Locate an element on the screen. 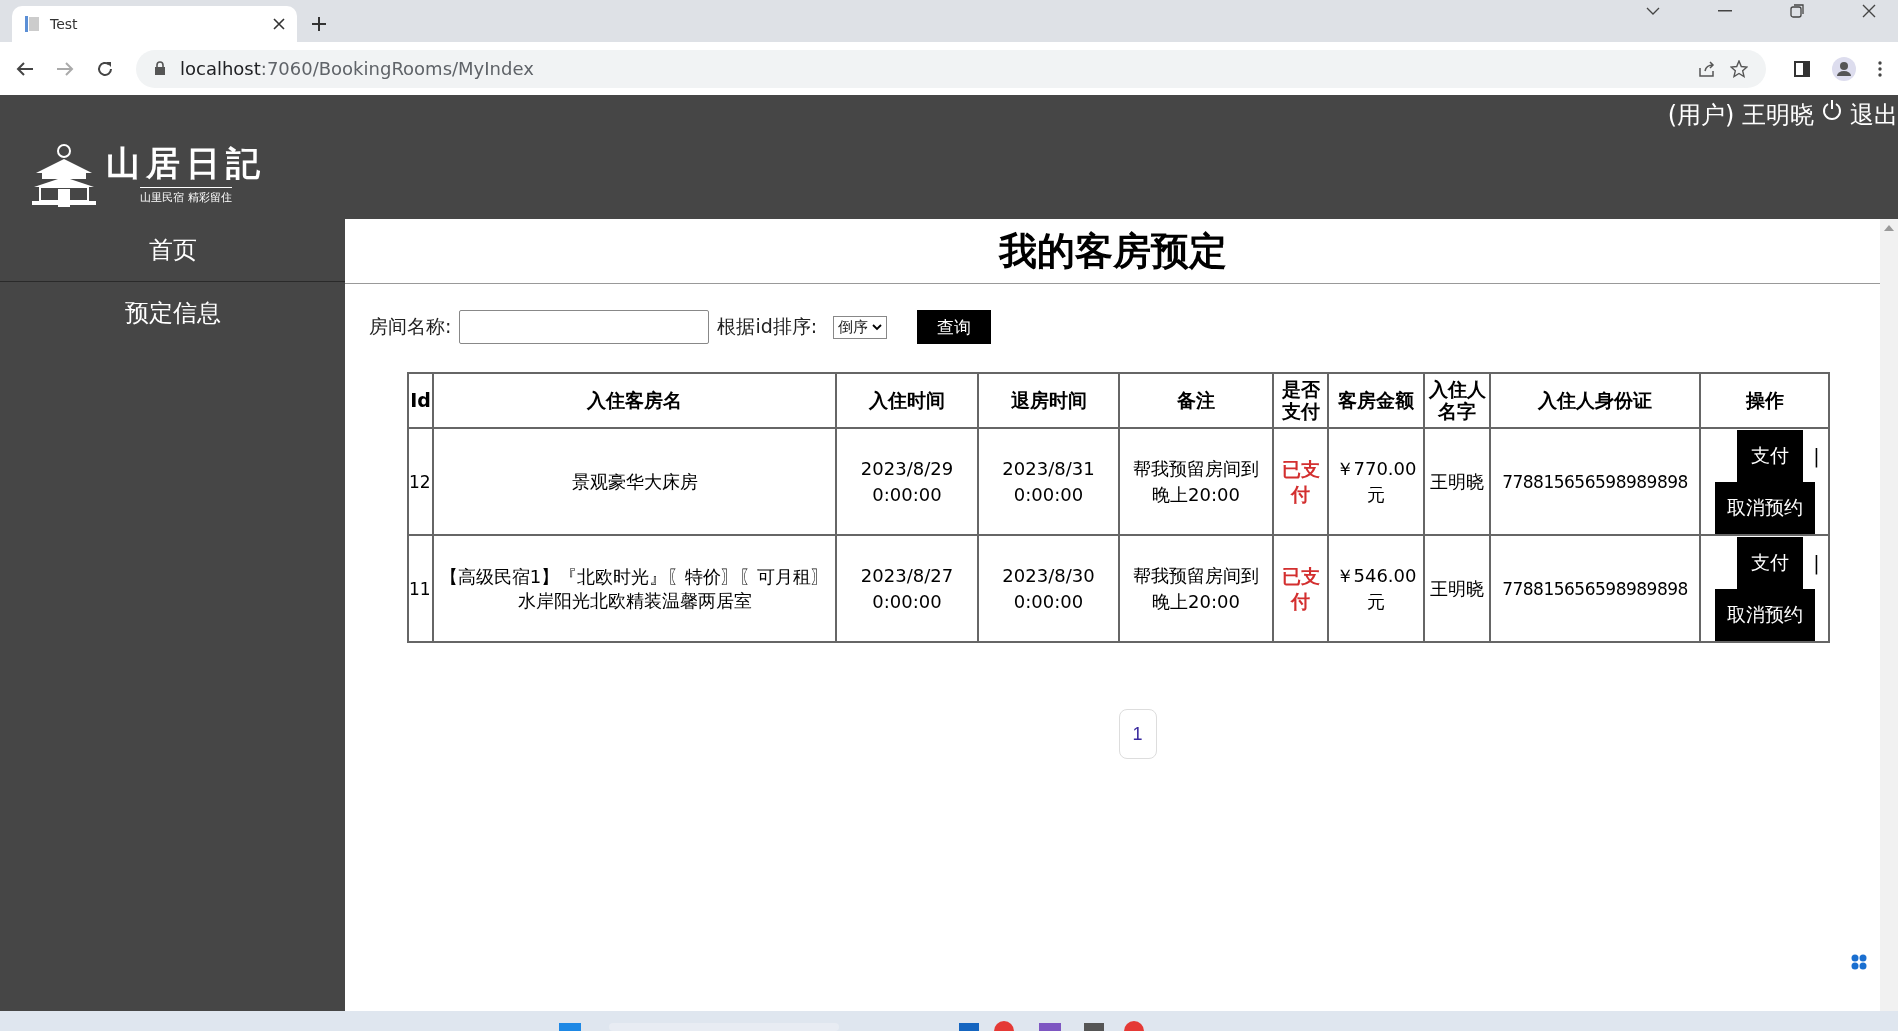 The height and width of the screenshot is (1031, 1898). room-name-field is located at coordinates (584, 327).